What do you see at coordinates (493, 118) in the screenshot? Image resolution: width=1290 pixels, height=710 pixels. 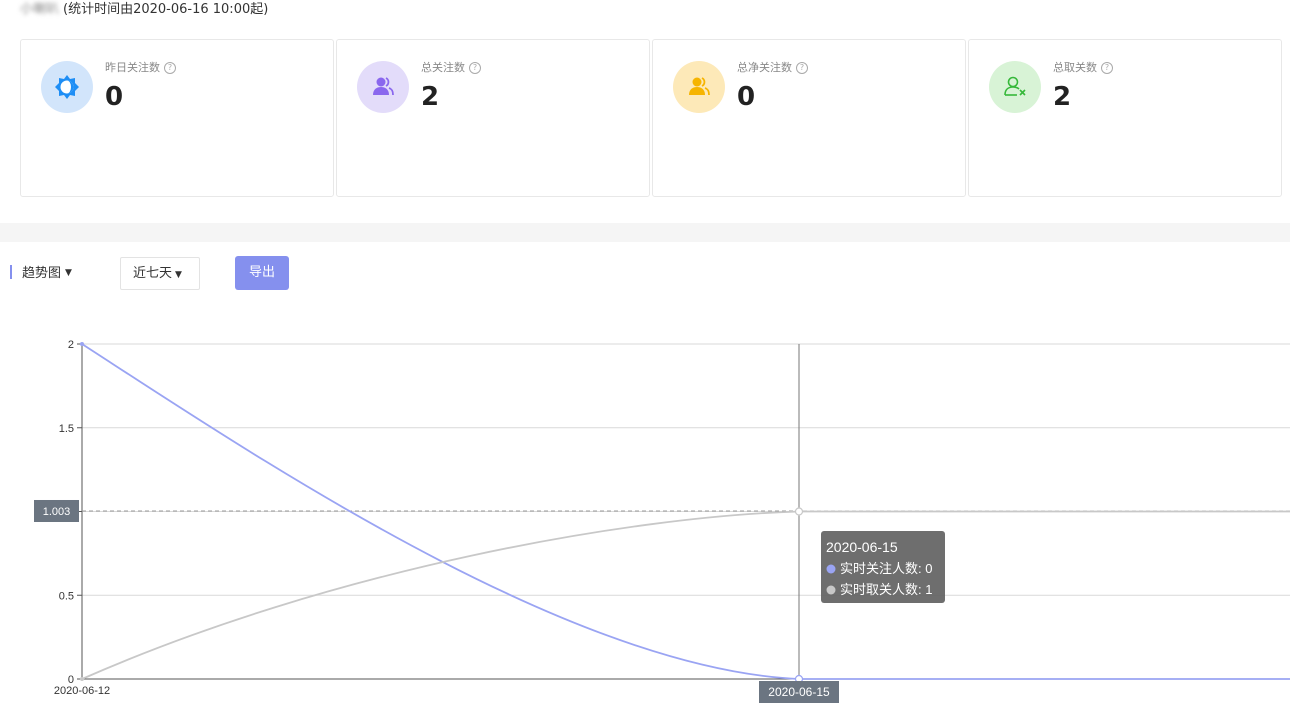 I see `stat-card-total-follow: 总关注数? 2` at bounding box center [493, 118].